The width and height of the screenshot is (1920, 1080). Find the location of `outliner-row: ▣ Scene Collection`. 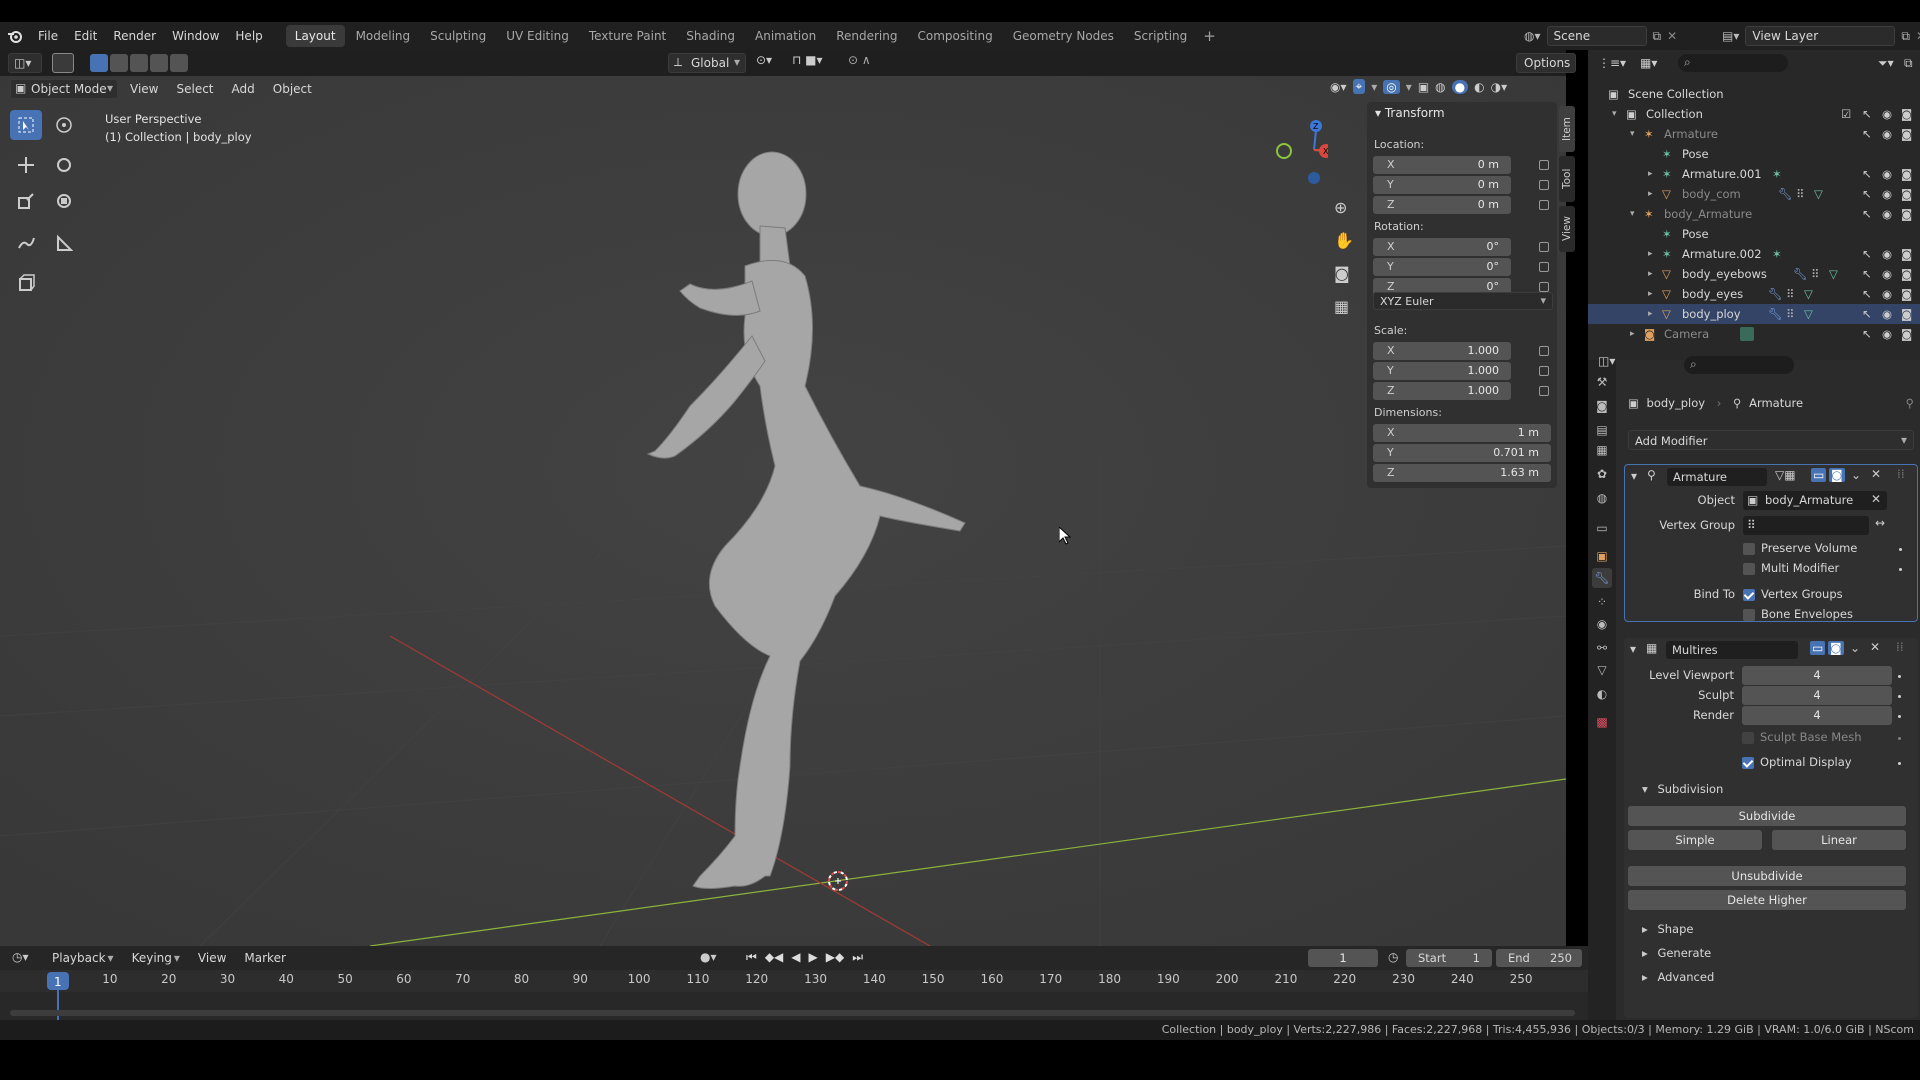

outliner-row: ▣ Scene Collection is located at coordinates (1754, 94).